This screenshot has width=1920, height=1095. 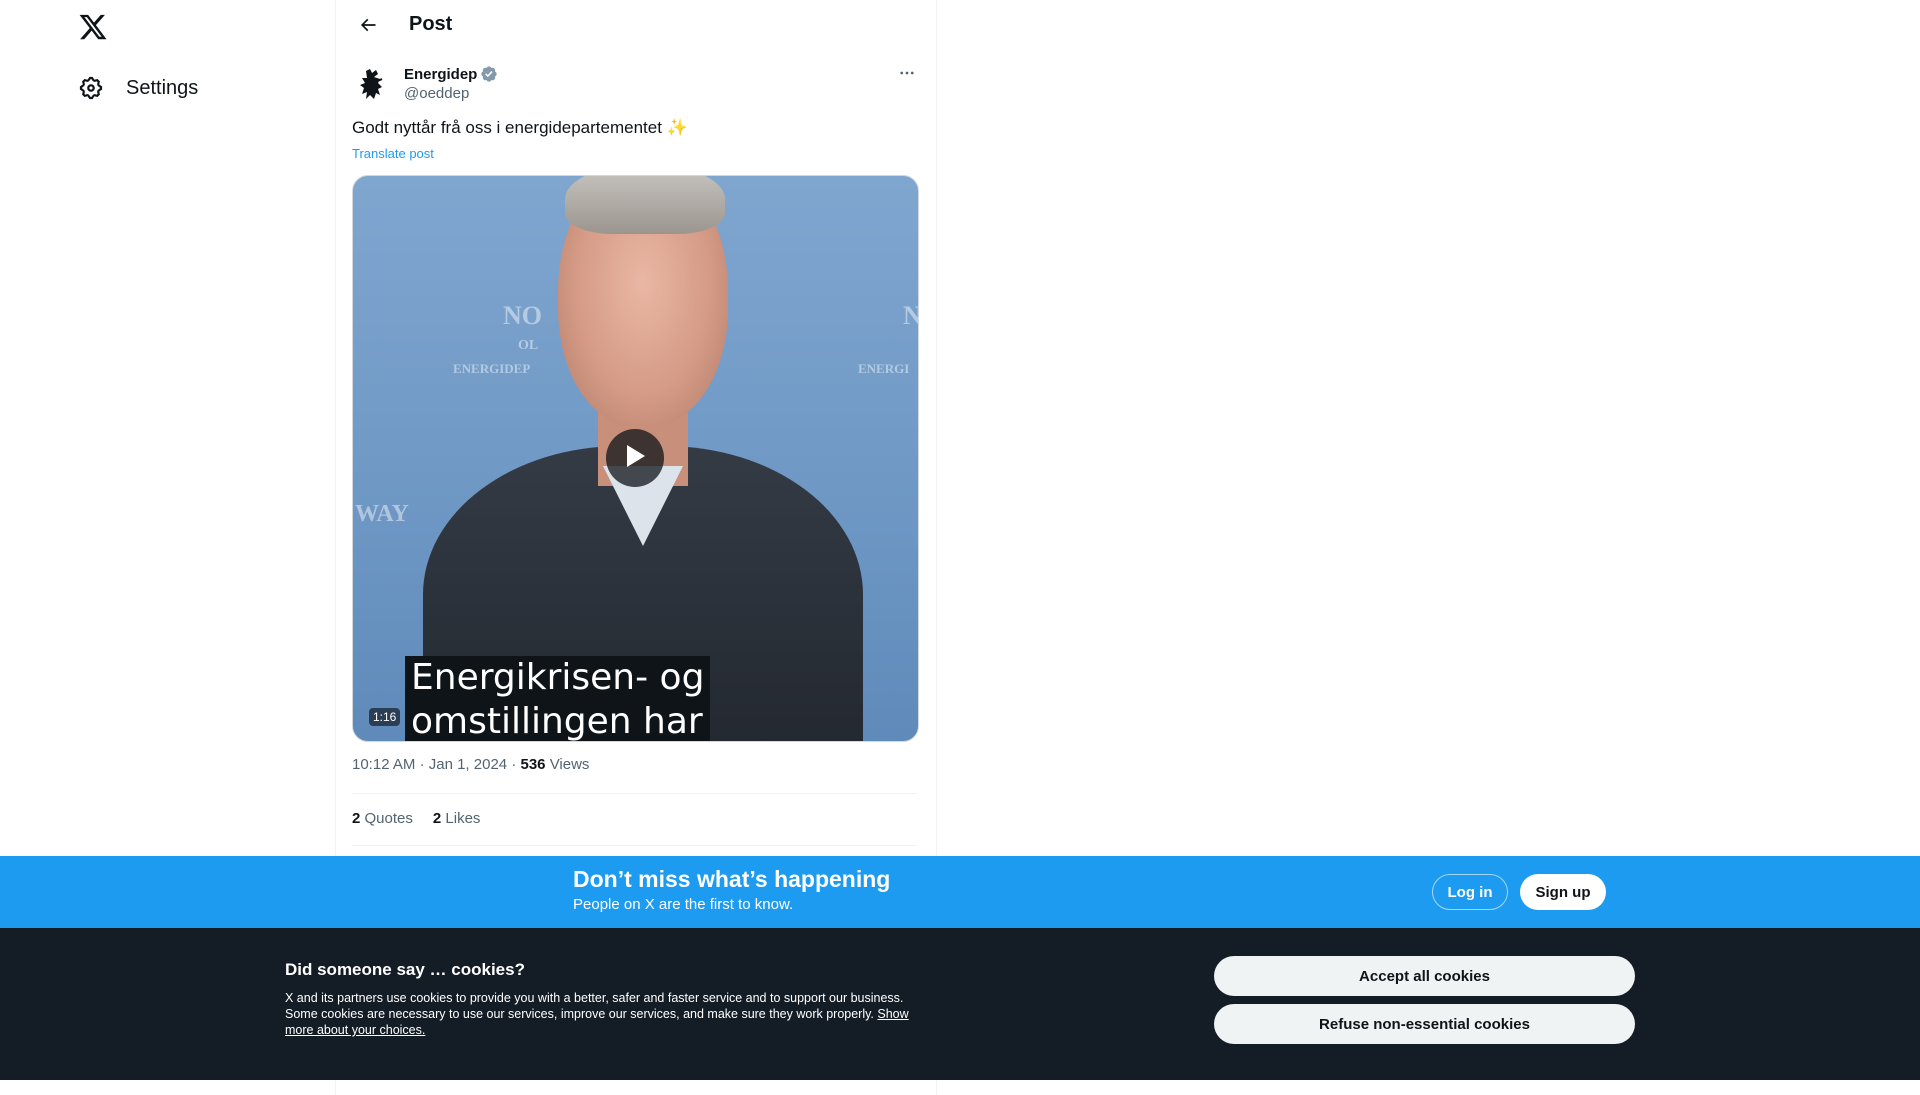 What do you see at coordinates (383, 764) in the screenshot?
I see `post-time: 10:12 AM` at bounding box center [383, 764].